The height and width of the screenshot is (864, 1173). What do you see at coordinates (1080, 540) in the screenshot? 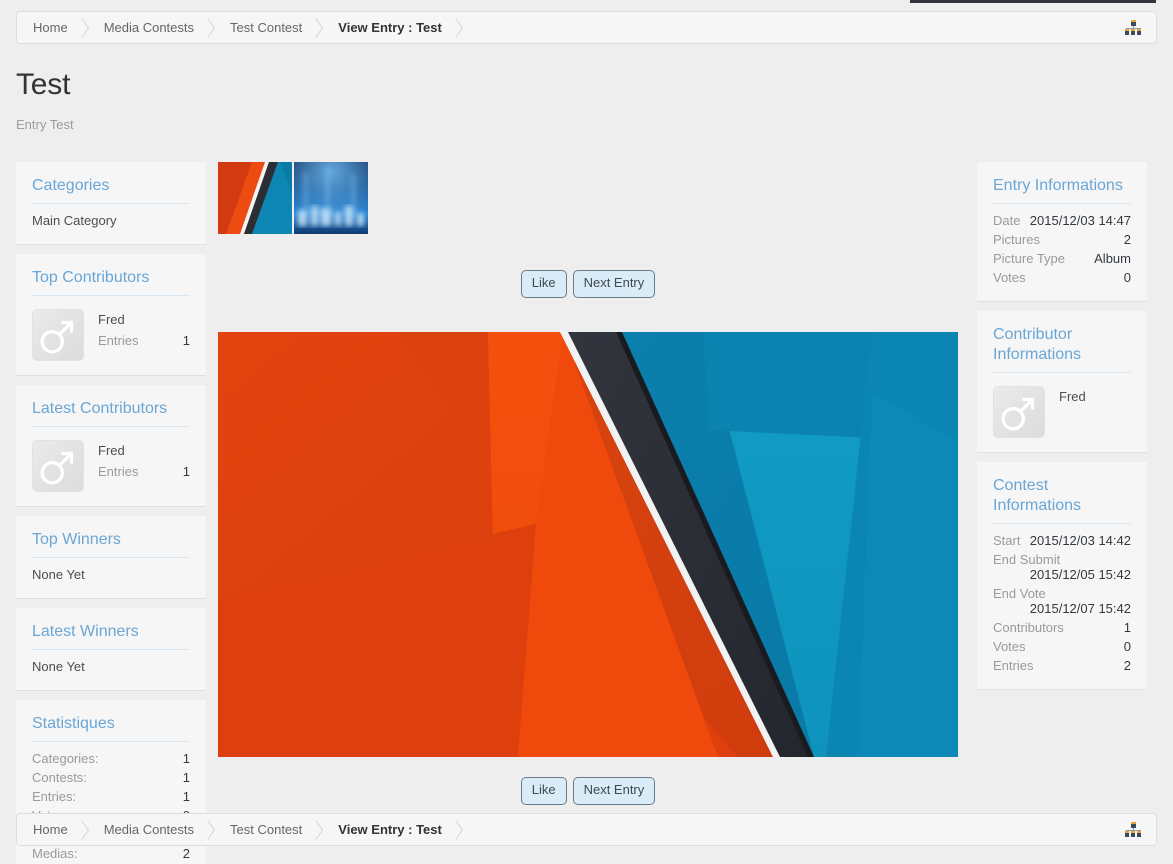
I see `contest-info-value: 2015/12/03 14:42` at bounding box center [1080, 540].